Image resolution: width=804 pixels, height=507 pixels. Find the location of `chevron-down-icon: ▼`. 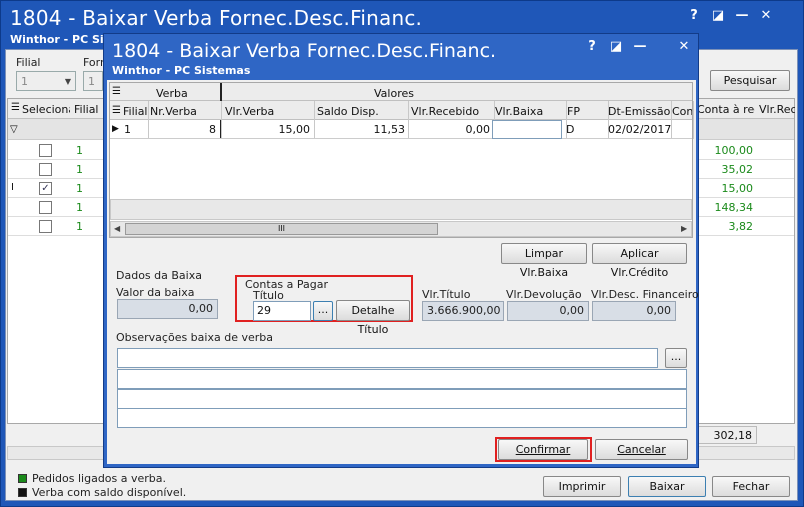

chevron-down-icon: ▼ is located at coordinates (67, 81).